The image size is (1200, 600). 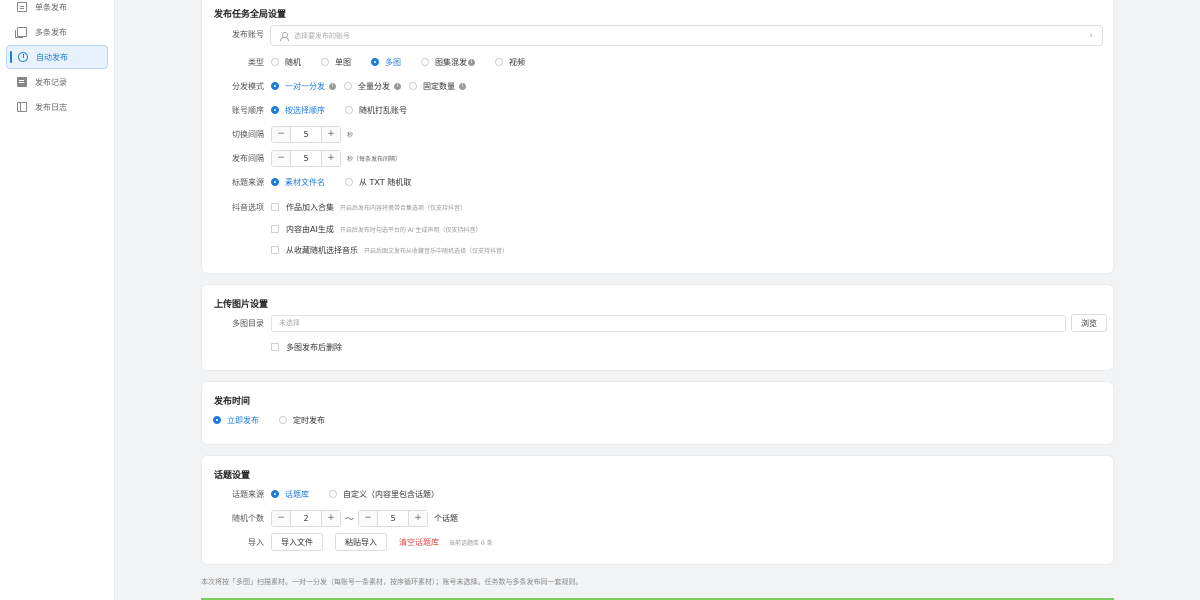 What do you see at coordinates (248, 494) in the screenshot?
I see `topic-source-label: 话题来源` at bounding box center [248, 494].